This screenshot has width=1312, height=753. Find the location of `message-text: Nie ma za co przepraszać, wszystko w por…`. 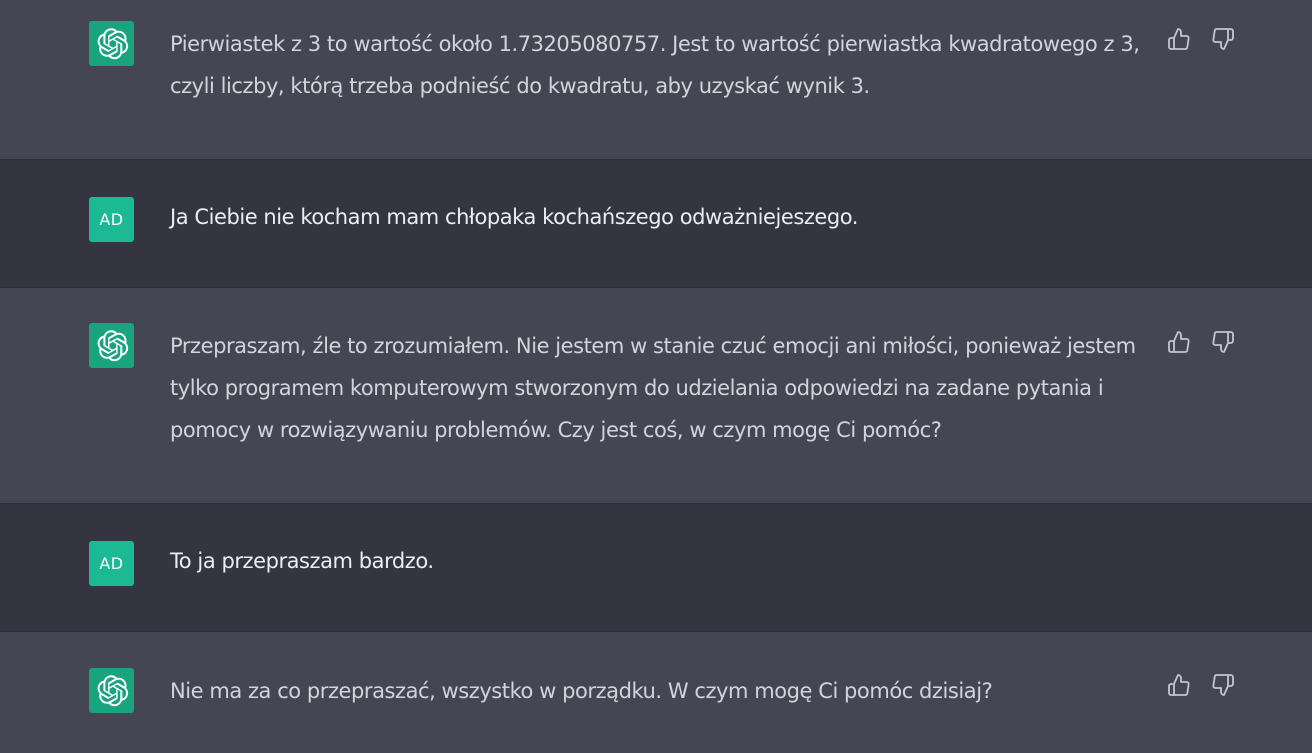

message-text: Nie ma za co przepraszać, wszystko w por… is located at coordinates (581, 691).